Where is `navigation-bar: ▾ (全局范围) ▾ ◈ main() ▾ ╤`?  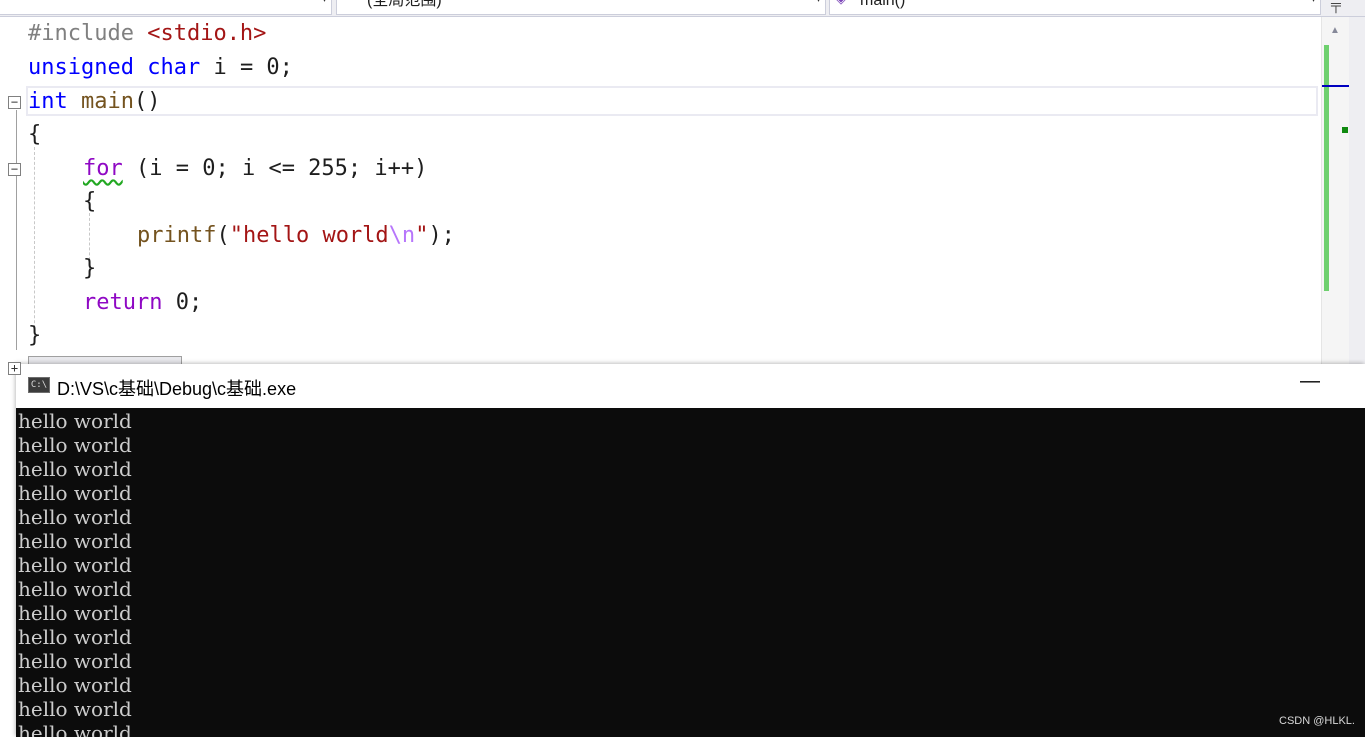
navigation-bar: ▾ (全局范围) ▾ ◈ main() ▾ ╤ is located at coordinates (682, 8).